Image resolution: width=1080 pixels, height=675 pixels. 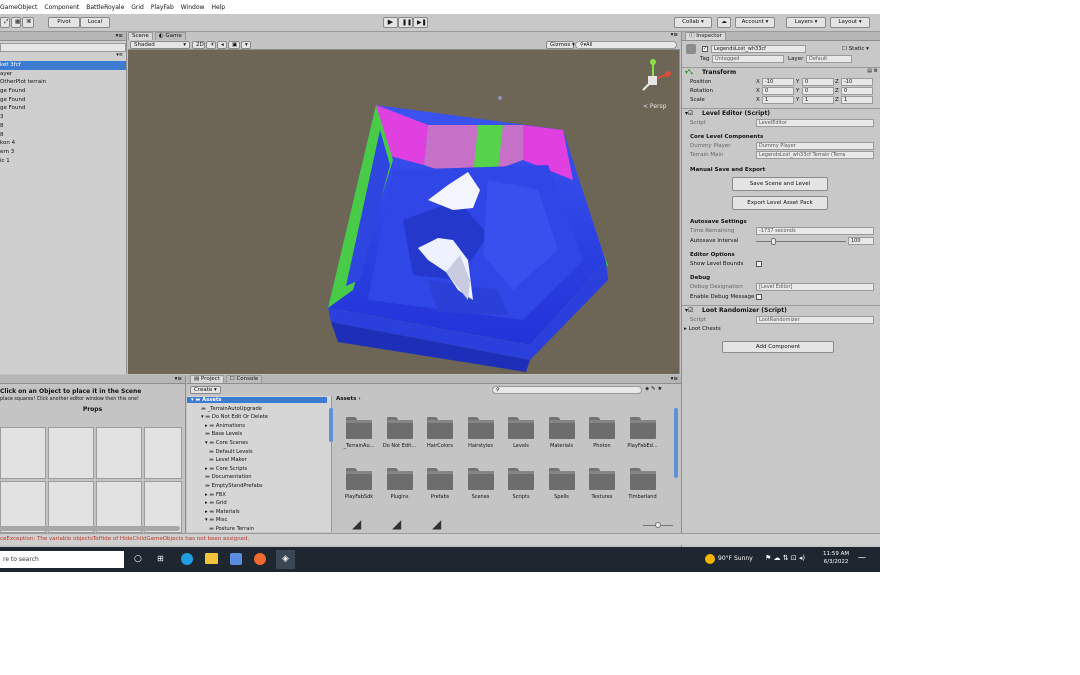 I want to click on scl-z-label: Z, so click(x=837, y=100).